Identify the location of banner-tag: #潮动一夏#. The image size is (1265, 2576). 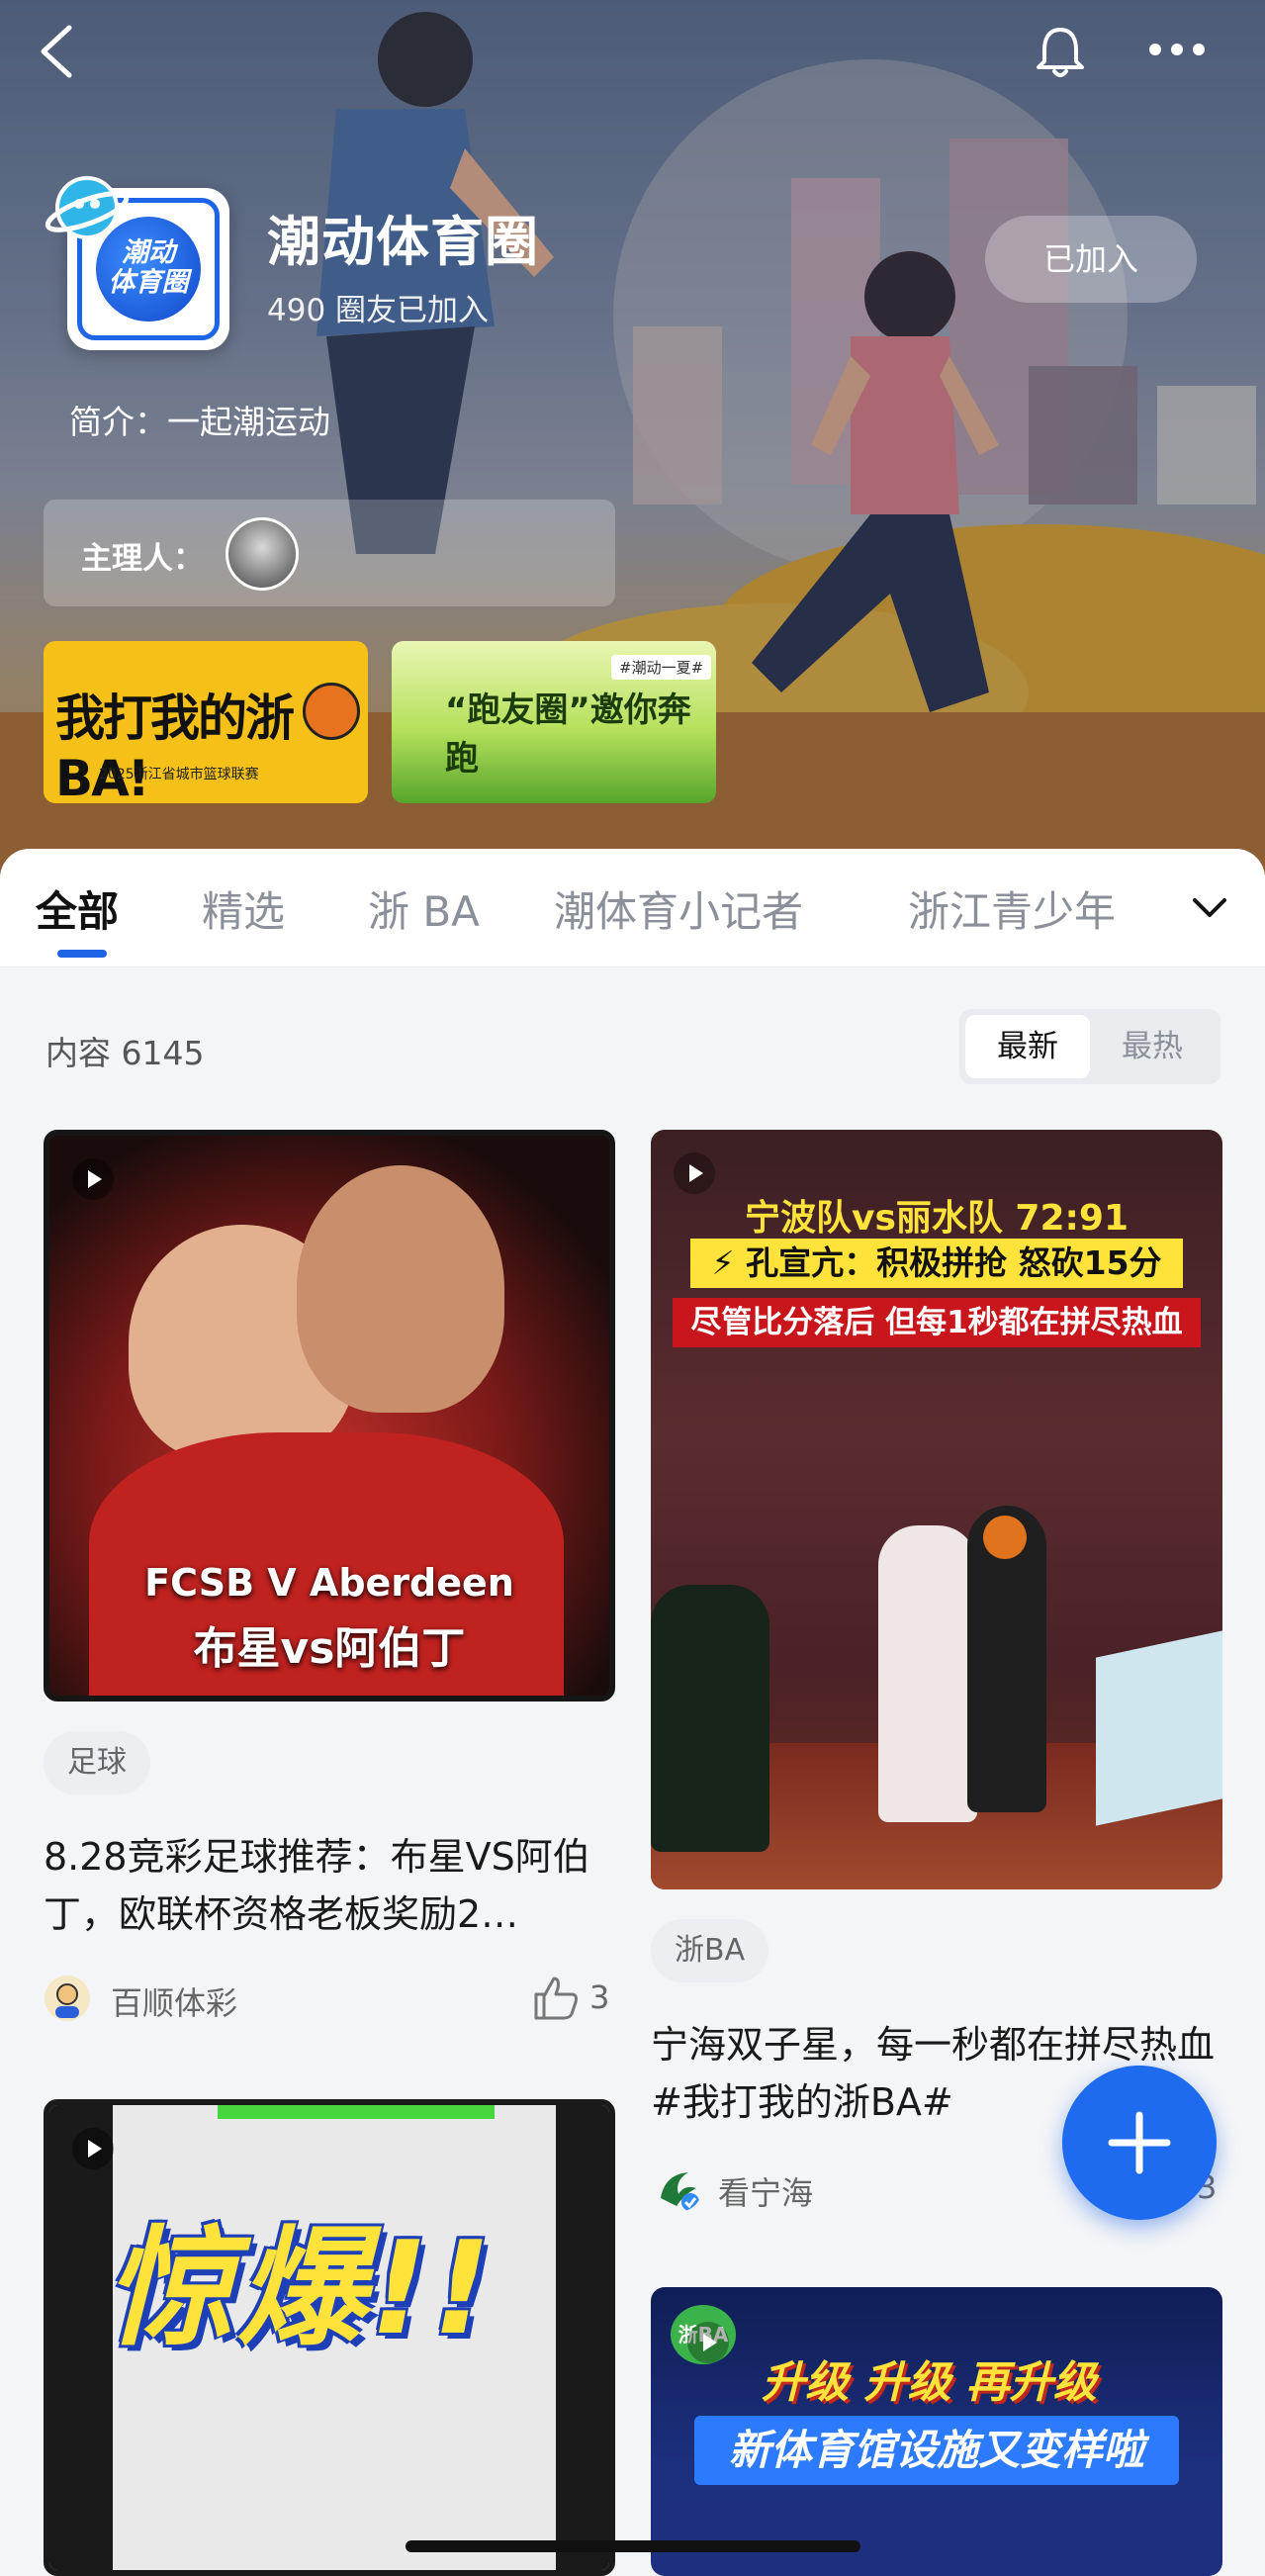
(661, 667).